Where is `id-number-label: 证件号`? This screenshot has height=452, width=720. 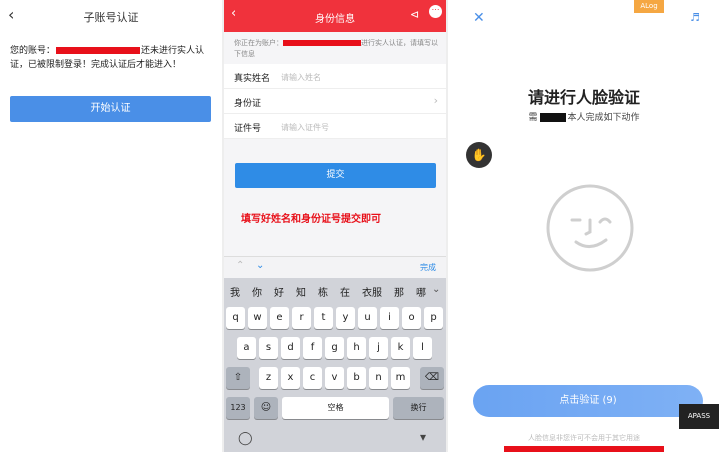 id-number-label: 证件号 is located at coordinates (248, 129).